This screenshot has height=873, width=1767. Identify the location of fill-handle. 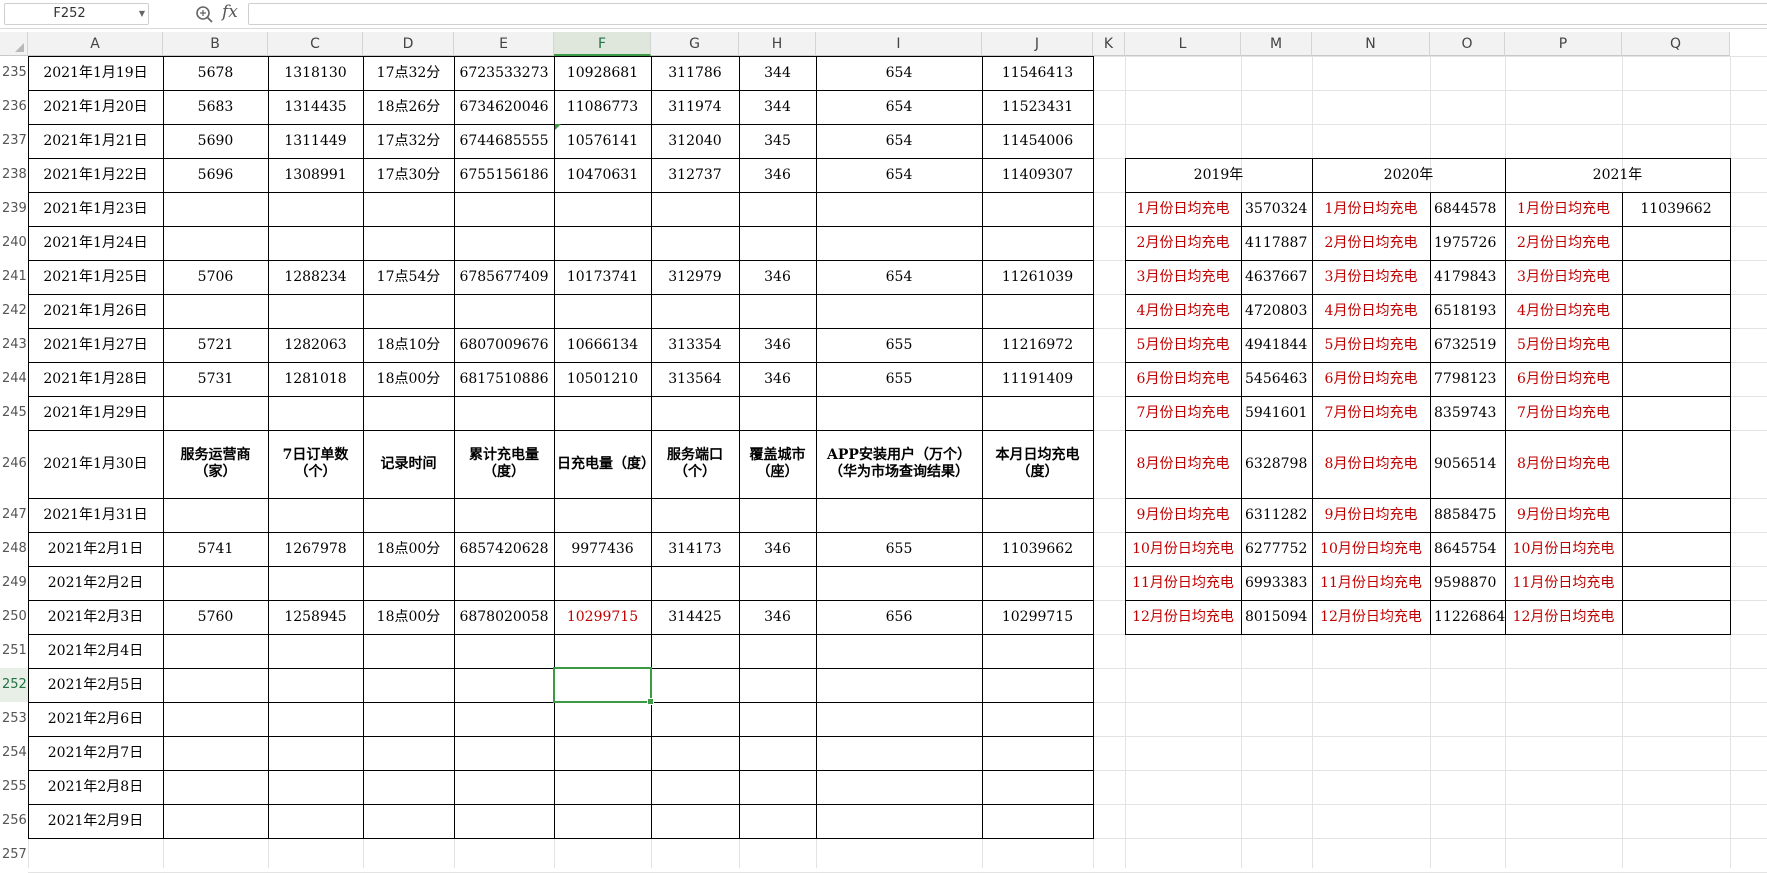
(650, 701).